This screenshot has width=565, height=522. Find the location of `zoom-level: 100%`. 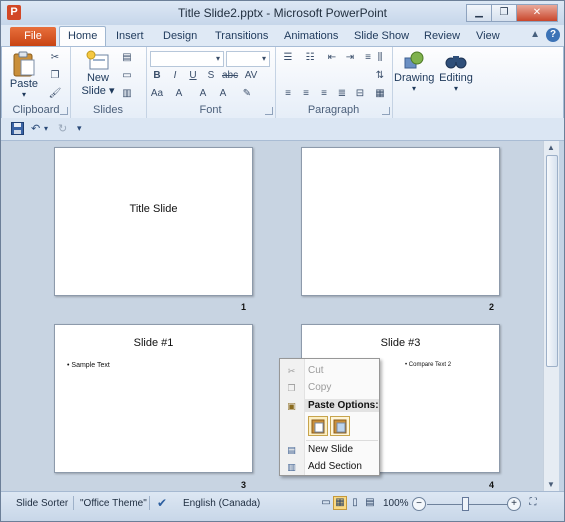

zoom-level: 100% is located at coordinates (396, 503).